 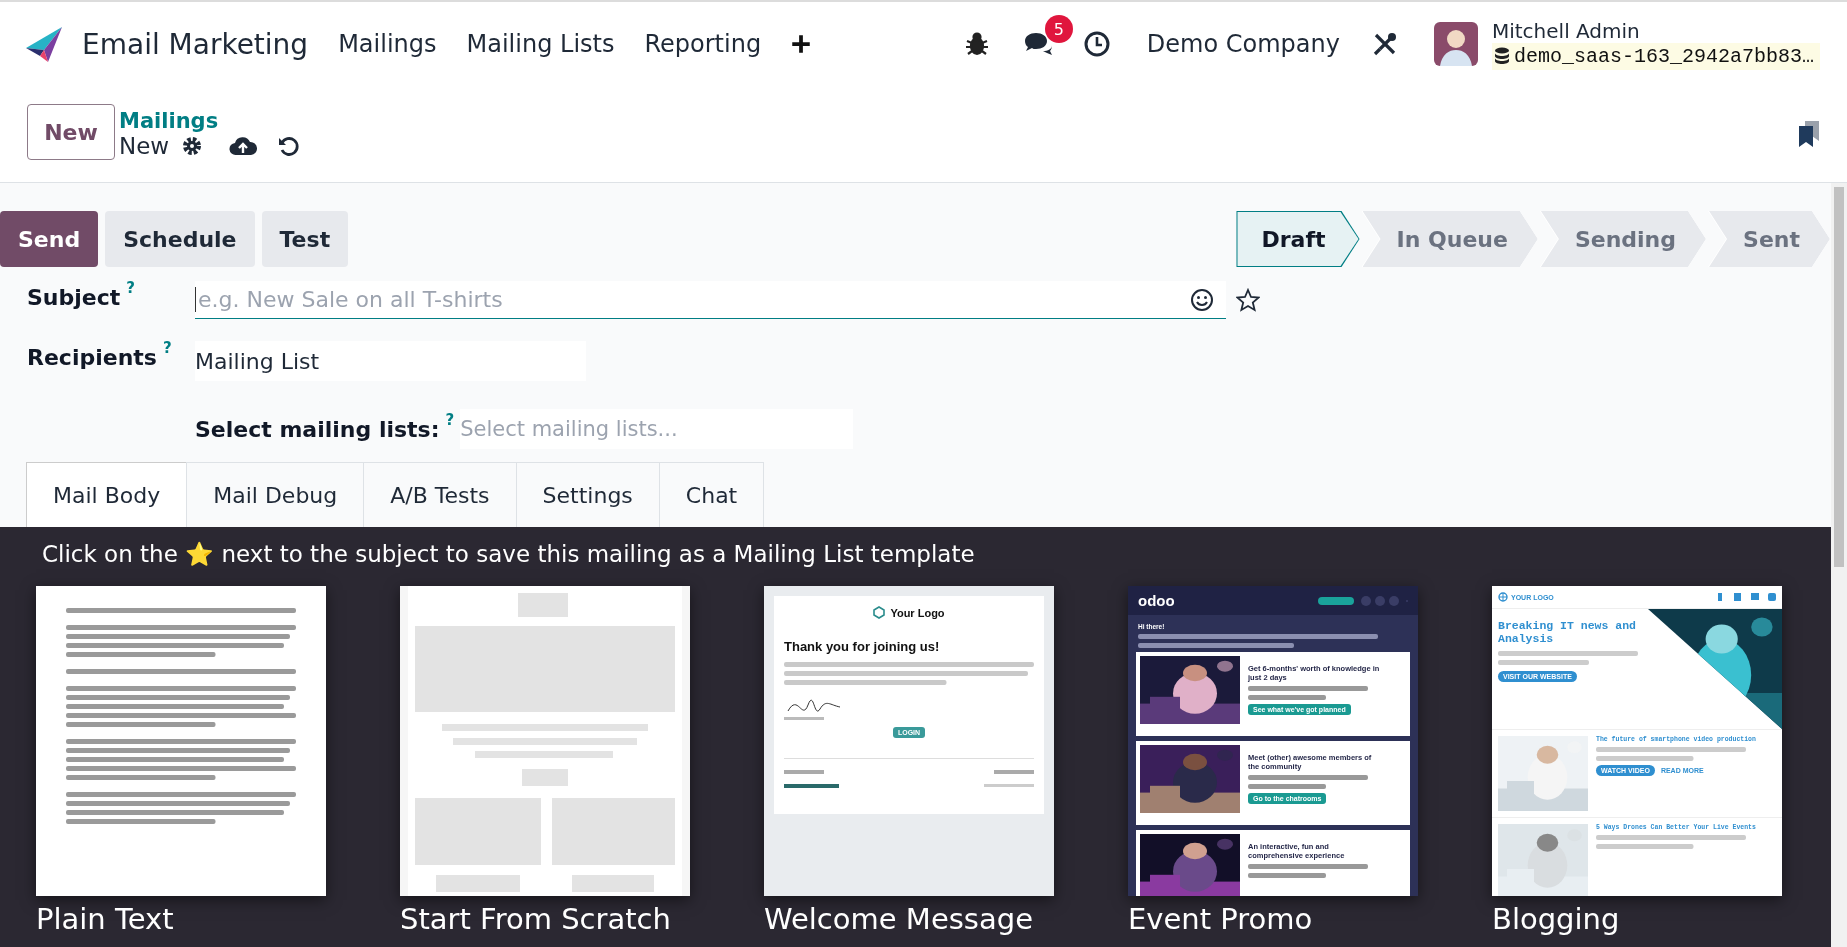 I want to click on user-name: Mitchell Admin, so click(x=1655, y=30).